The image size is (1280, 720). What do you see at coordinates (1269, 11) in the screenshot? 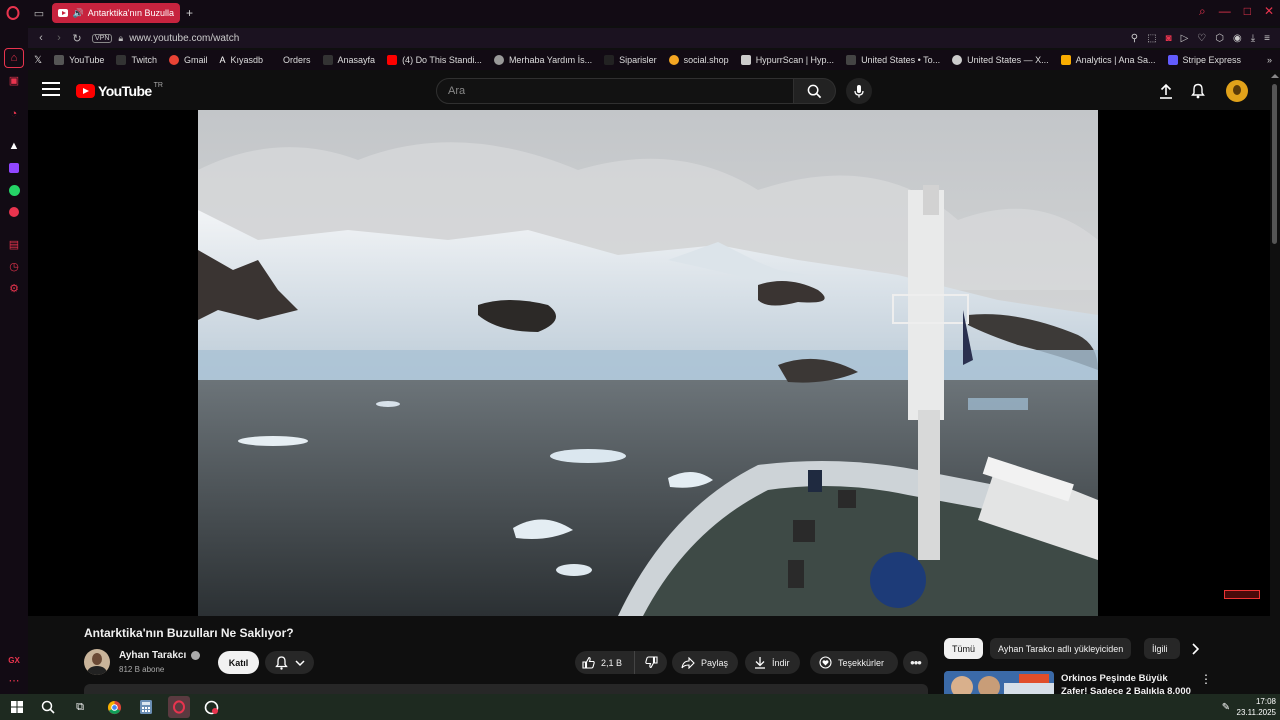
I see `close-button: ✕` at bounding box center [1269, 11].